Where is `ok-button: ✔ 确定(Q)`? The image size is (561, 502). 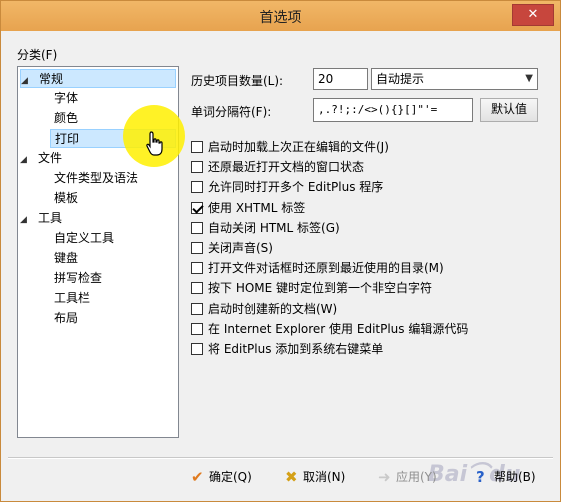 ok-button: ✔ 确定(Q) is located at coordinates (221, 478).